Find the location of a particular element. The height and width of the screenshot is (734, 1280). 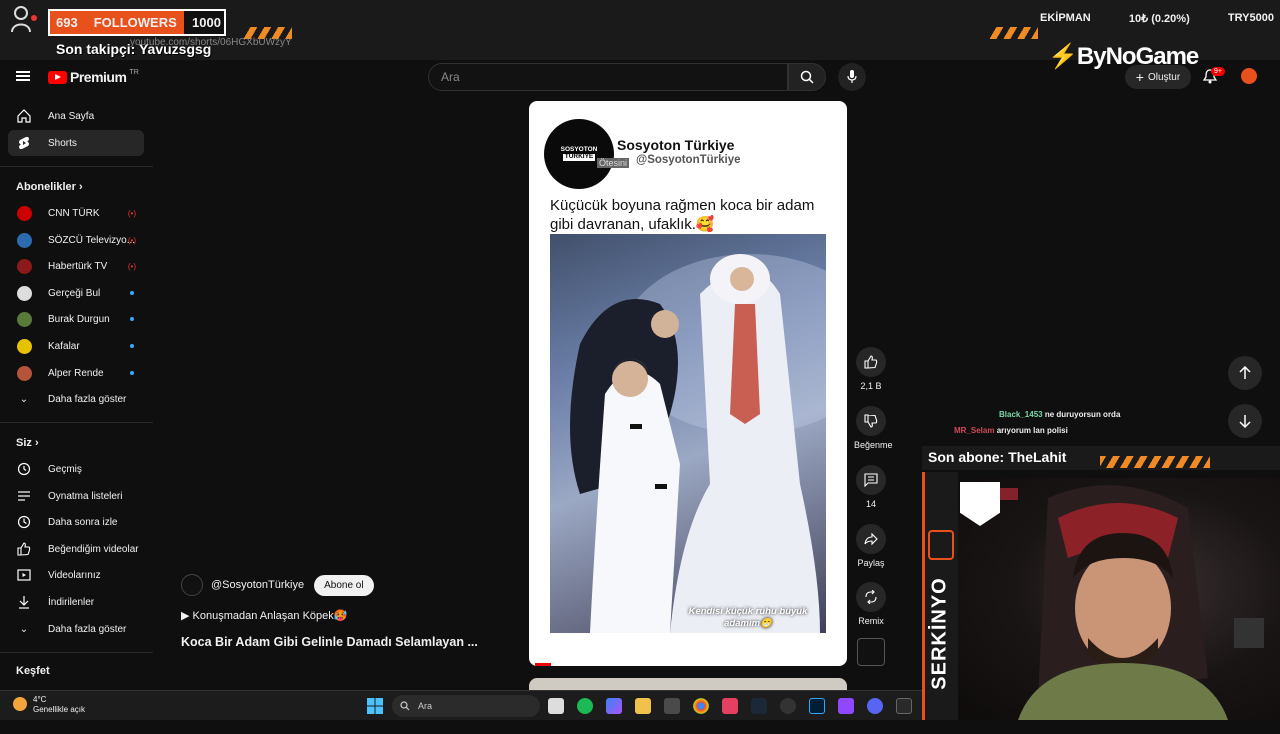

followers-goal-bar: 693 FOLLOWERS 1000 is located at coordinates (137, 22).